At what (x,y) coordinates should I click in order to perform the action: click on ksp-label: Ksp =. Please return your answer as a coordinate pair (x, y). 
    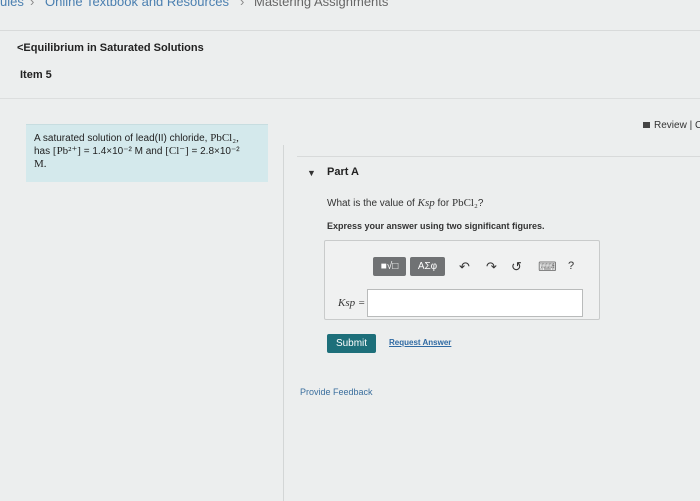
    Looking at the image, I should click on (352, 303).